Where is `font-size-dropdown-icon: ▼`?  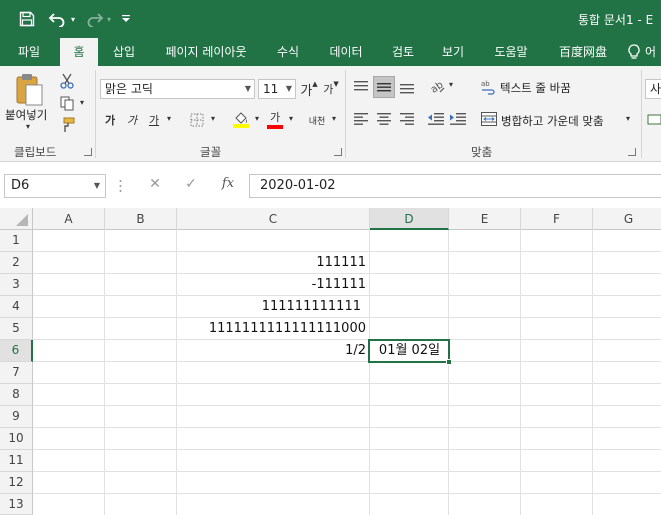
font-size-dropdown-icon: ▼ is located at coordinates (289, 89).